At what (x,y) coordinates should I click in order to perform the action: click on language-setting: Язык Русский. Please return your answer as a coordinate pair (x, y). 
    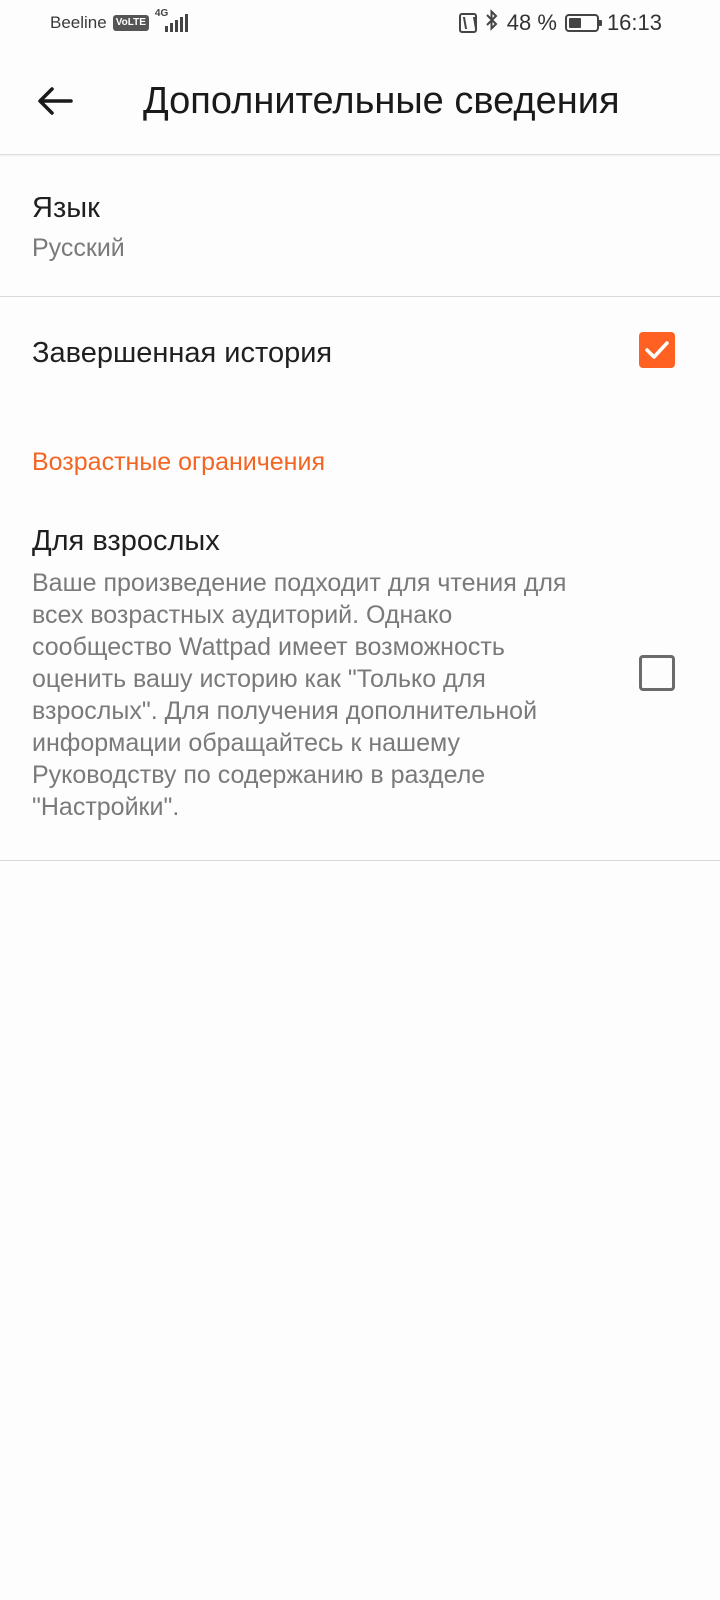
    Looking at the image, I should click on (360, 226).